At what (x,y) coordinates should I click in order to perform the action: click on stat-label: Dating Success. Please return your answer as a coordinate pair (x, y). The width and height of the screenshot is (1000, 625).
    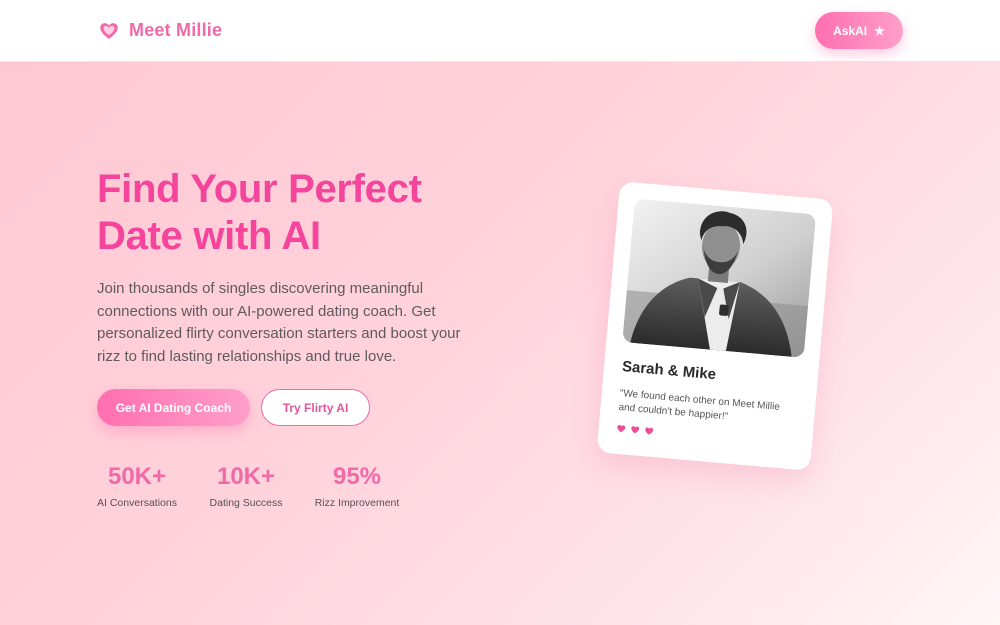
    Looking at the image, I should click on (246, 503).